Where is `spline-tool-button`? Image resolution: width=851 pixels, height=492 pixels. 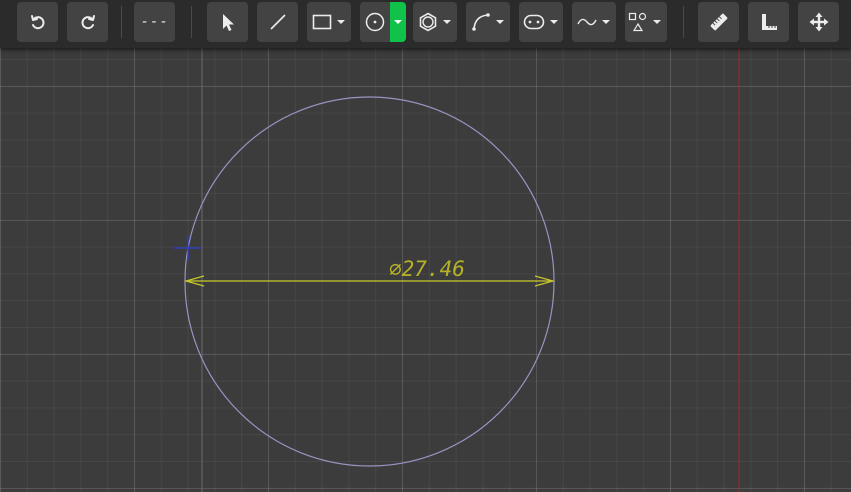 spline-tool-button is located at coordinates (594, 22).